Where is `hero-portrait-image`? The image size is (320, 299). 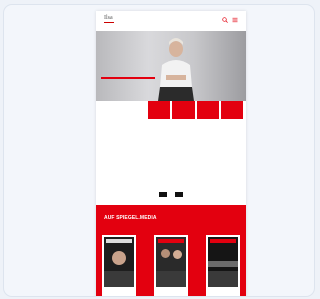
hero-portrait-image is located at coordinates (176, 69).